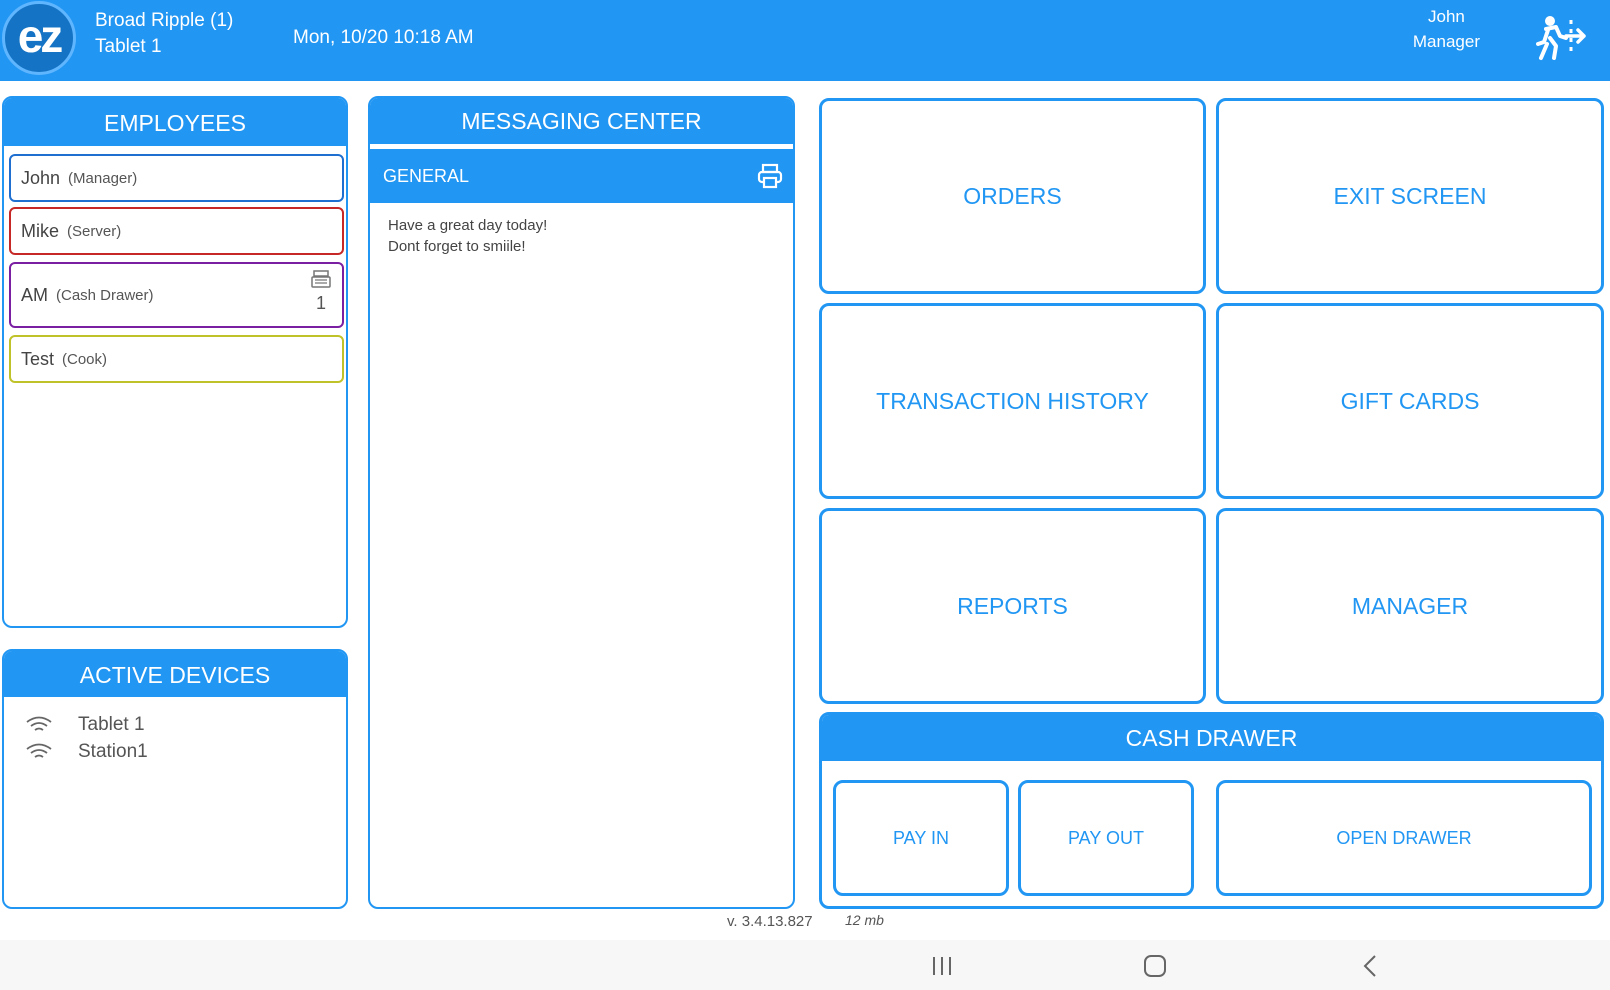 The height and width of the screenshot is (990, 1610). What do you see at coordinates (1446, 41) in the screenshot?
I see `user-role: Manager` at bounding box center [1446, 41].